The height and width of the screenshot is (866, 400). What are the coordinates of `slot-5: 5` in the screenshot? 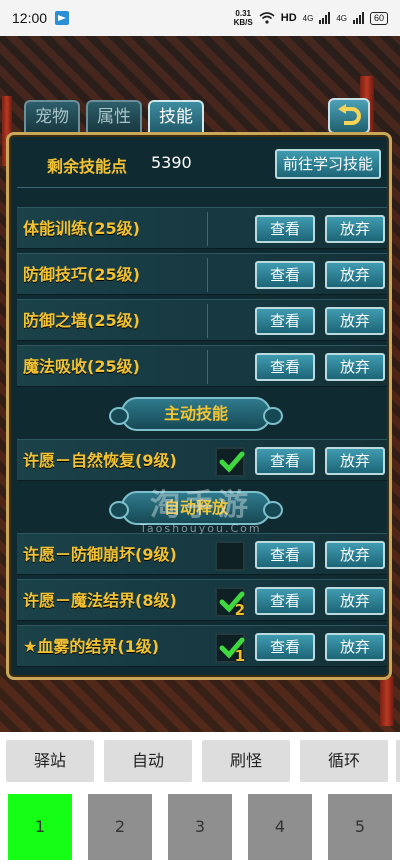 It's located at (360, 827).